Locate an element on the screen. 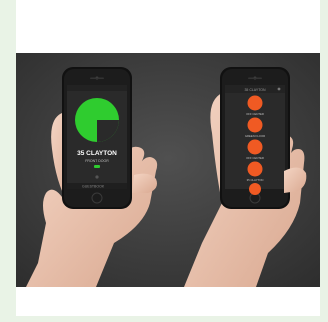 The width and height of the screenshot is (328, 322). left-phone-speaker is located at coordinates (97, 78).